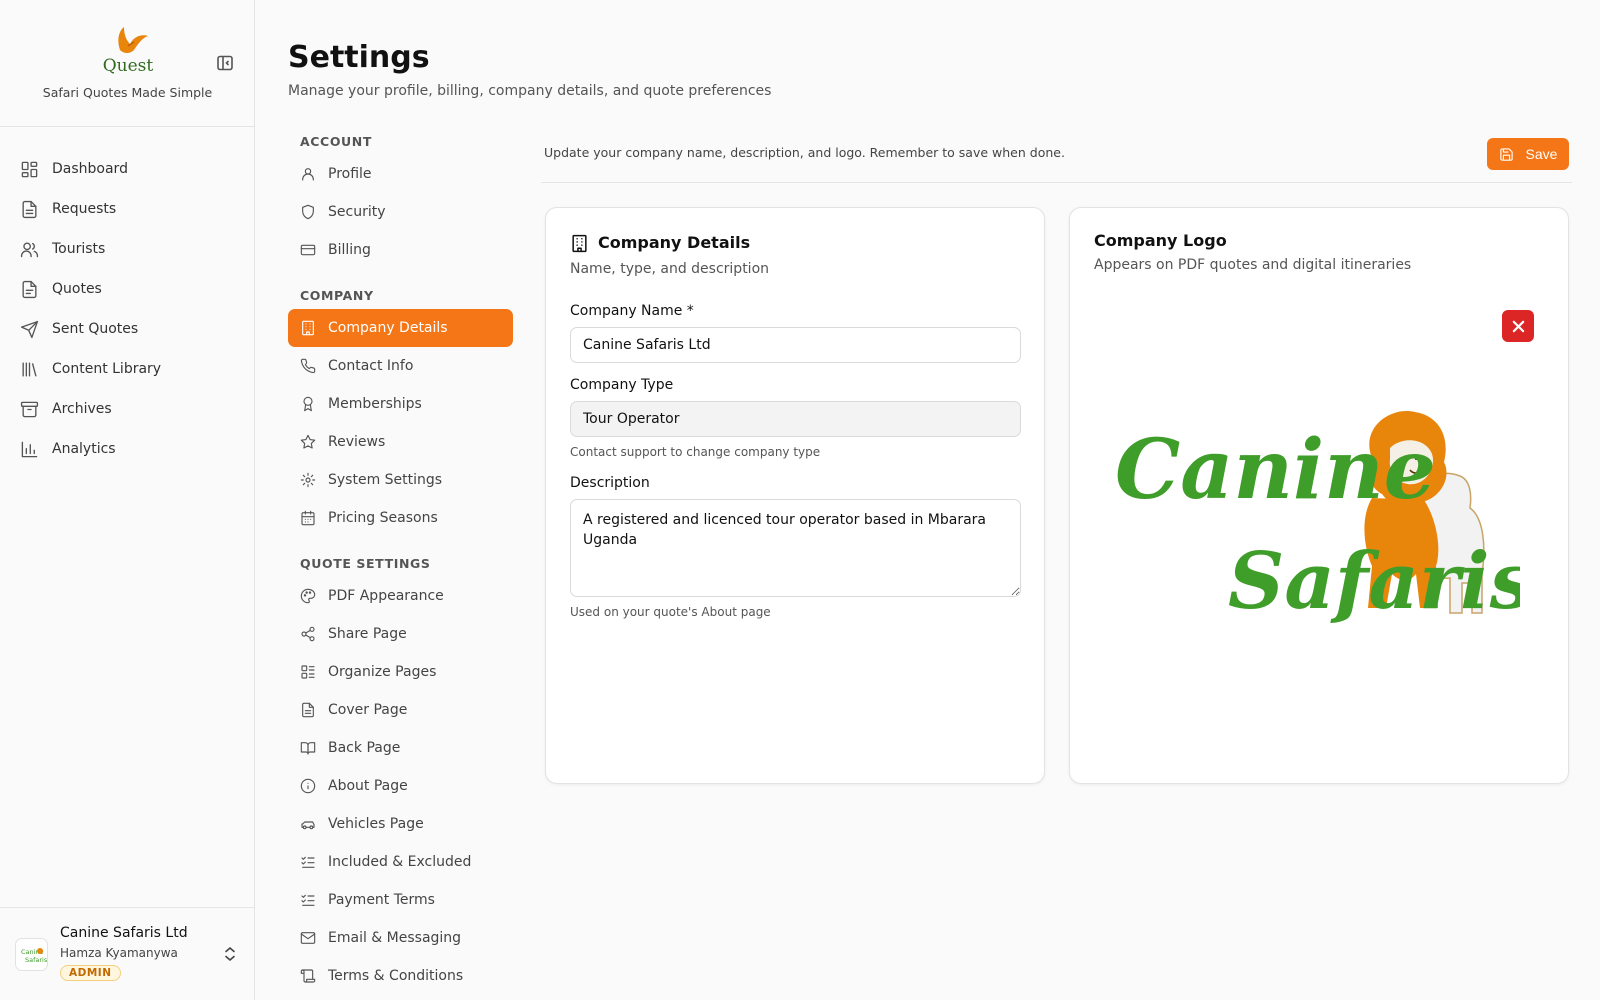 This screenshot has height=1000, width=1600. Describe the element at coordinates (381, 900) in the screenshot. I see `settings-item-label: Payment Terms` at that location.